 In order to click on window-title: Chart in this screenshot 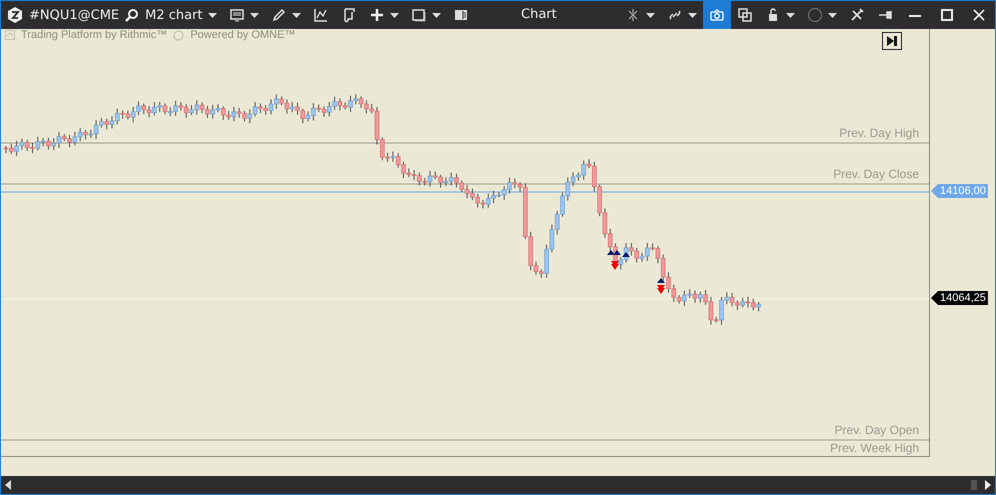, I will do `click(539, 15)`.